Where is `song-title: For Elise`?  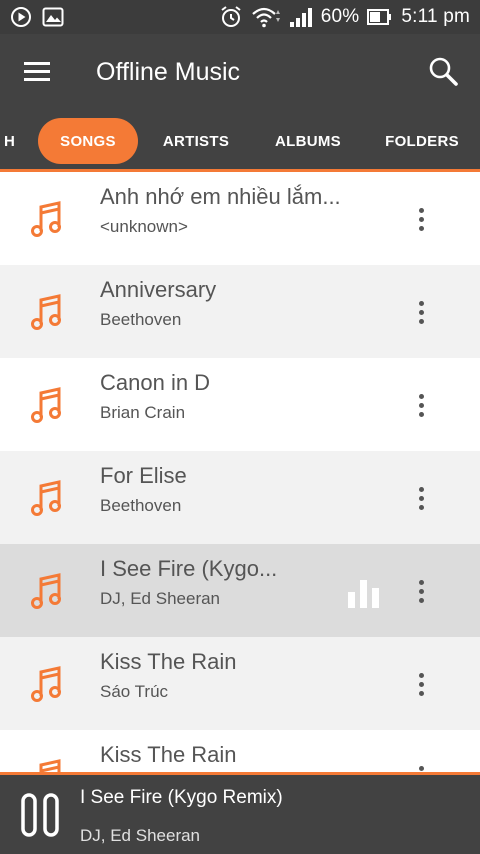
song-title: For Elise is located at coordinates (143, 475).